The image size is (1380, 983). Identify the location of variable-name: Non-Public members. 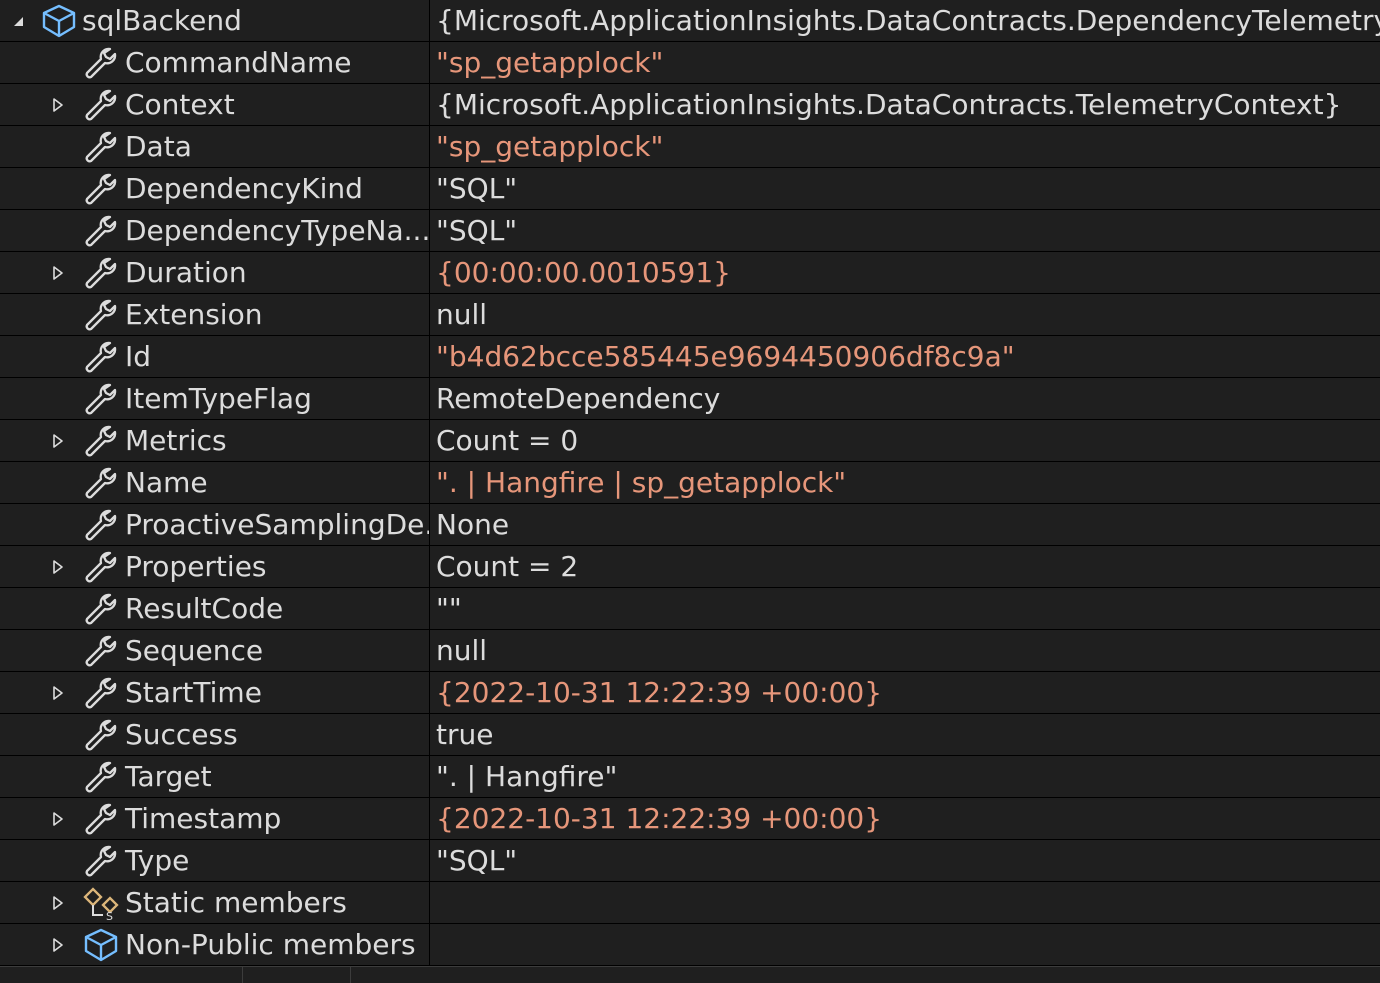
(270, 944).